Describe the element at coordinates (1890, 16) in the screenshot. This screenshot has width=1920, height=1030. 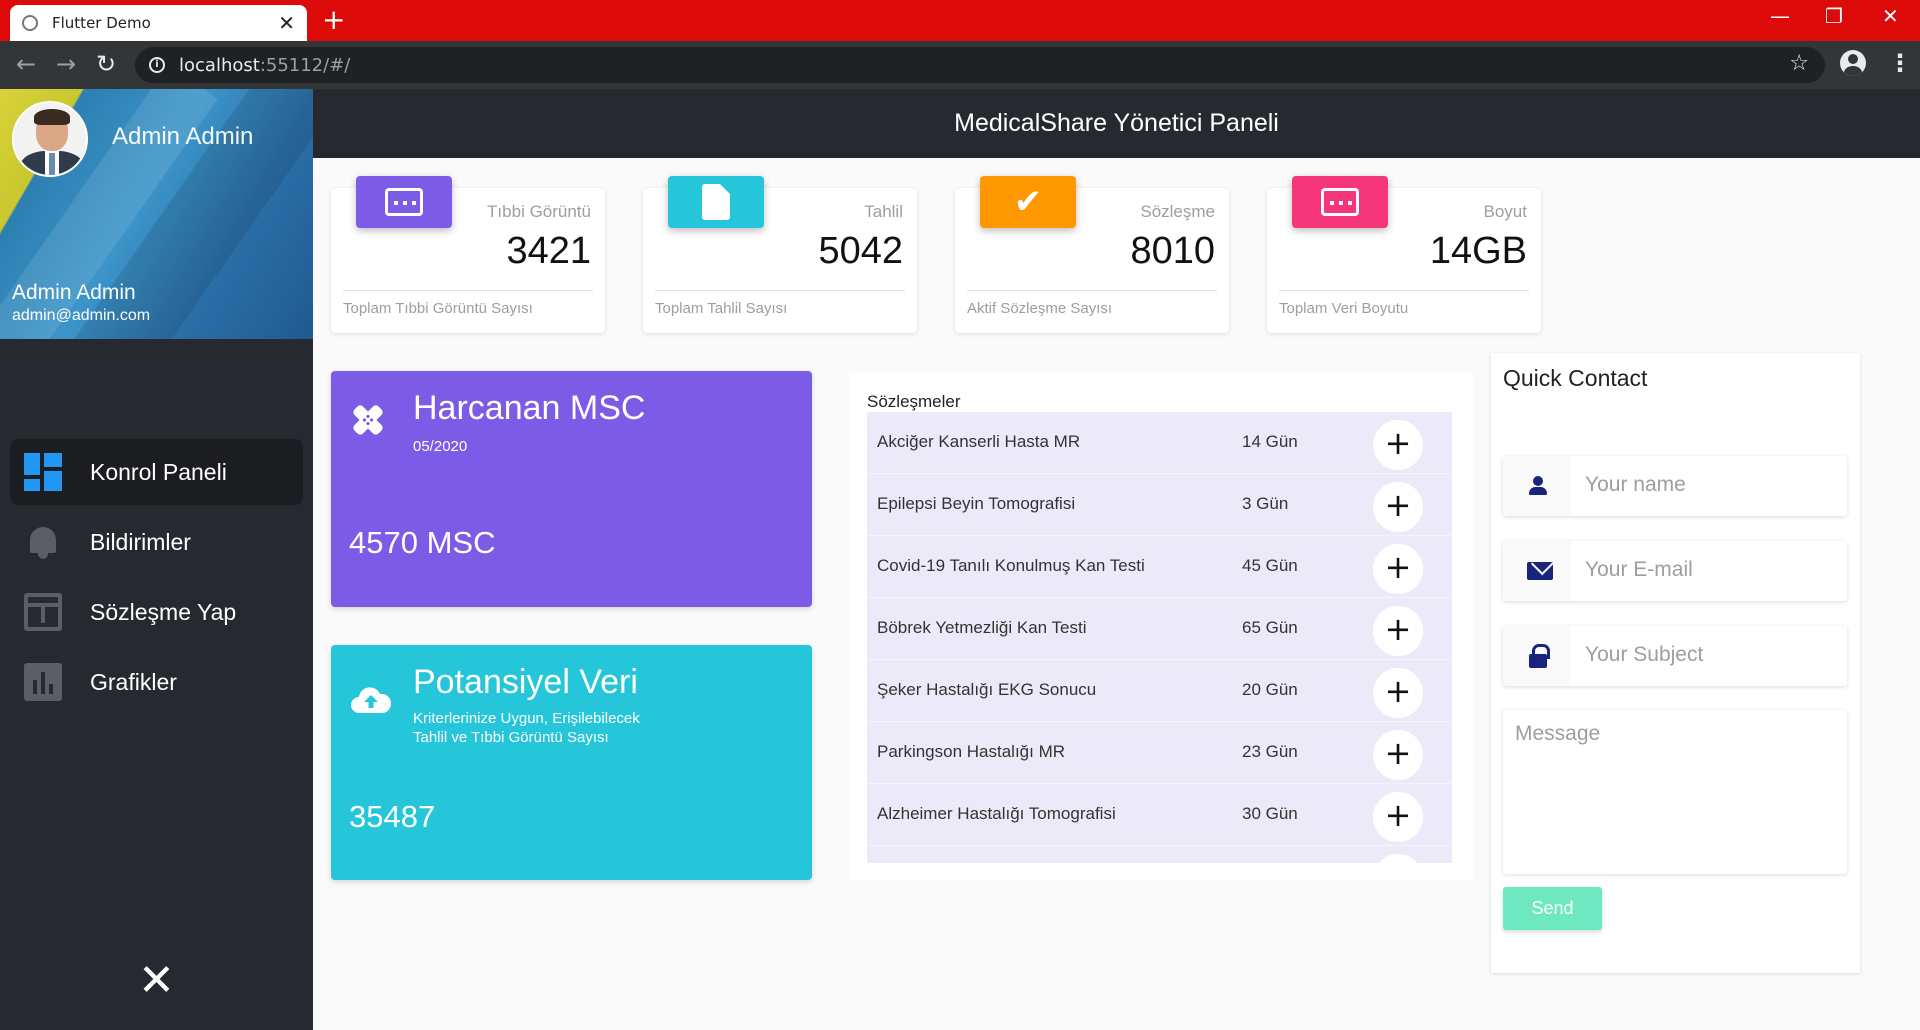
I see `close-window-icon: ✕` at that location.